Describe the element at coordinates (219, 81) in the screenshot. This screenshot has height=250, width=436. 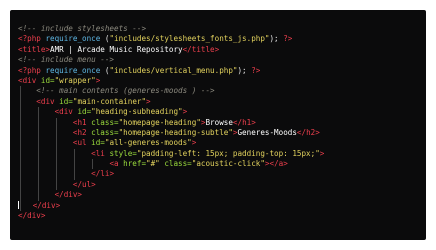
I see `code-line: <div id="wrapper">` at that location.